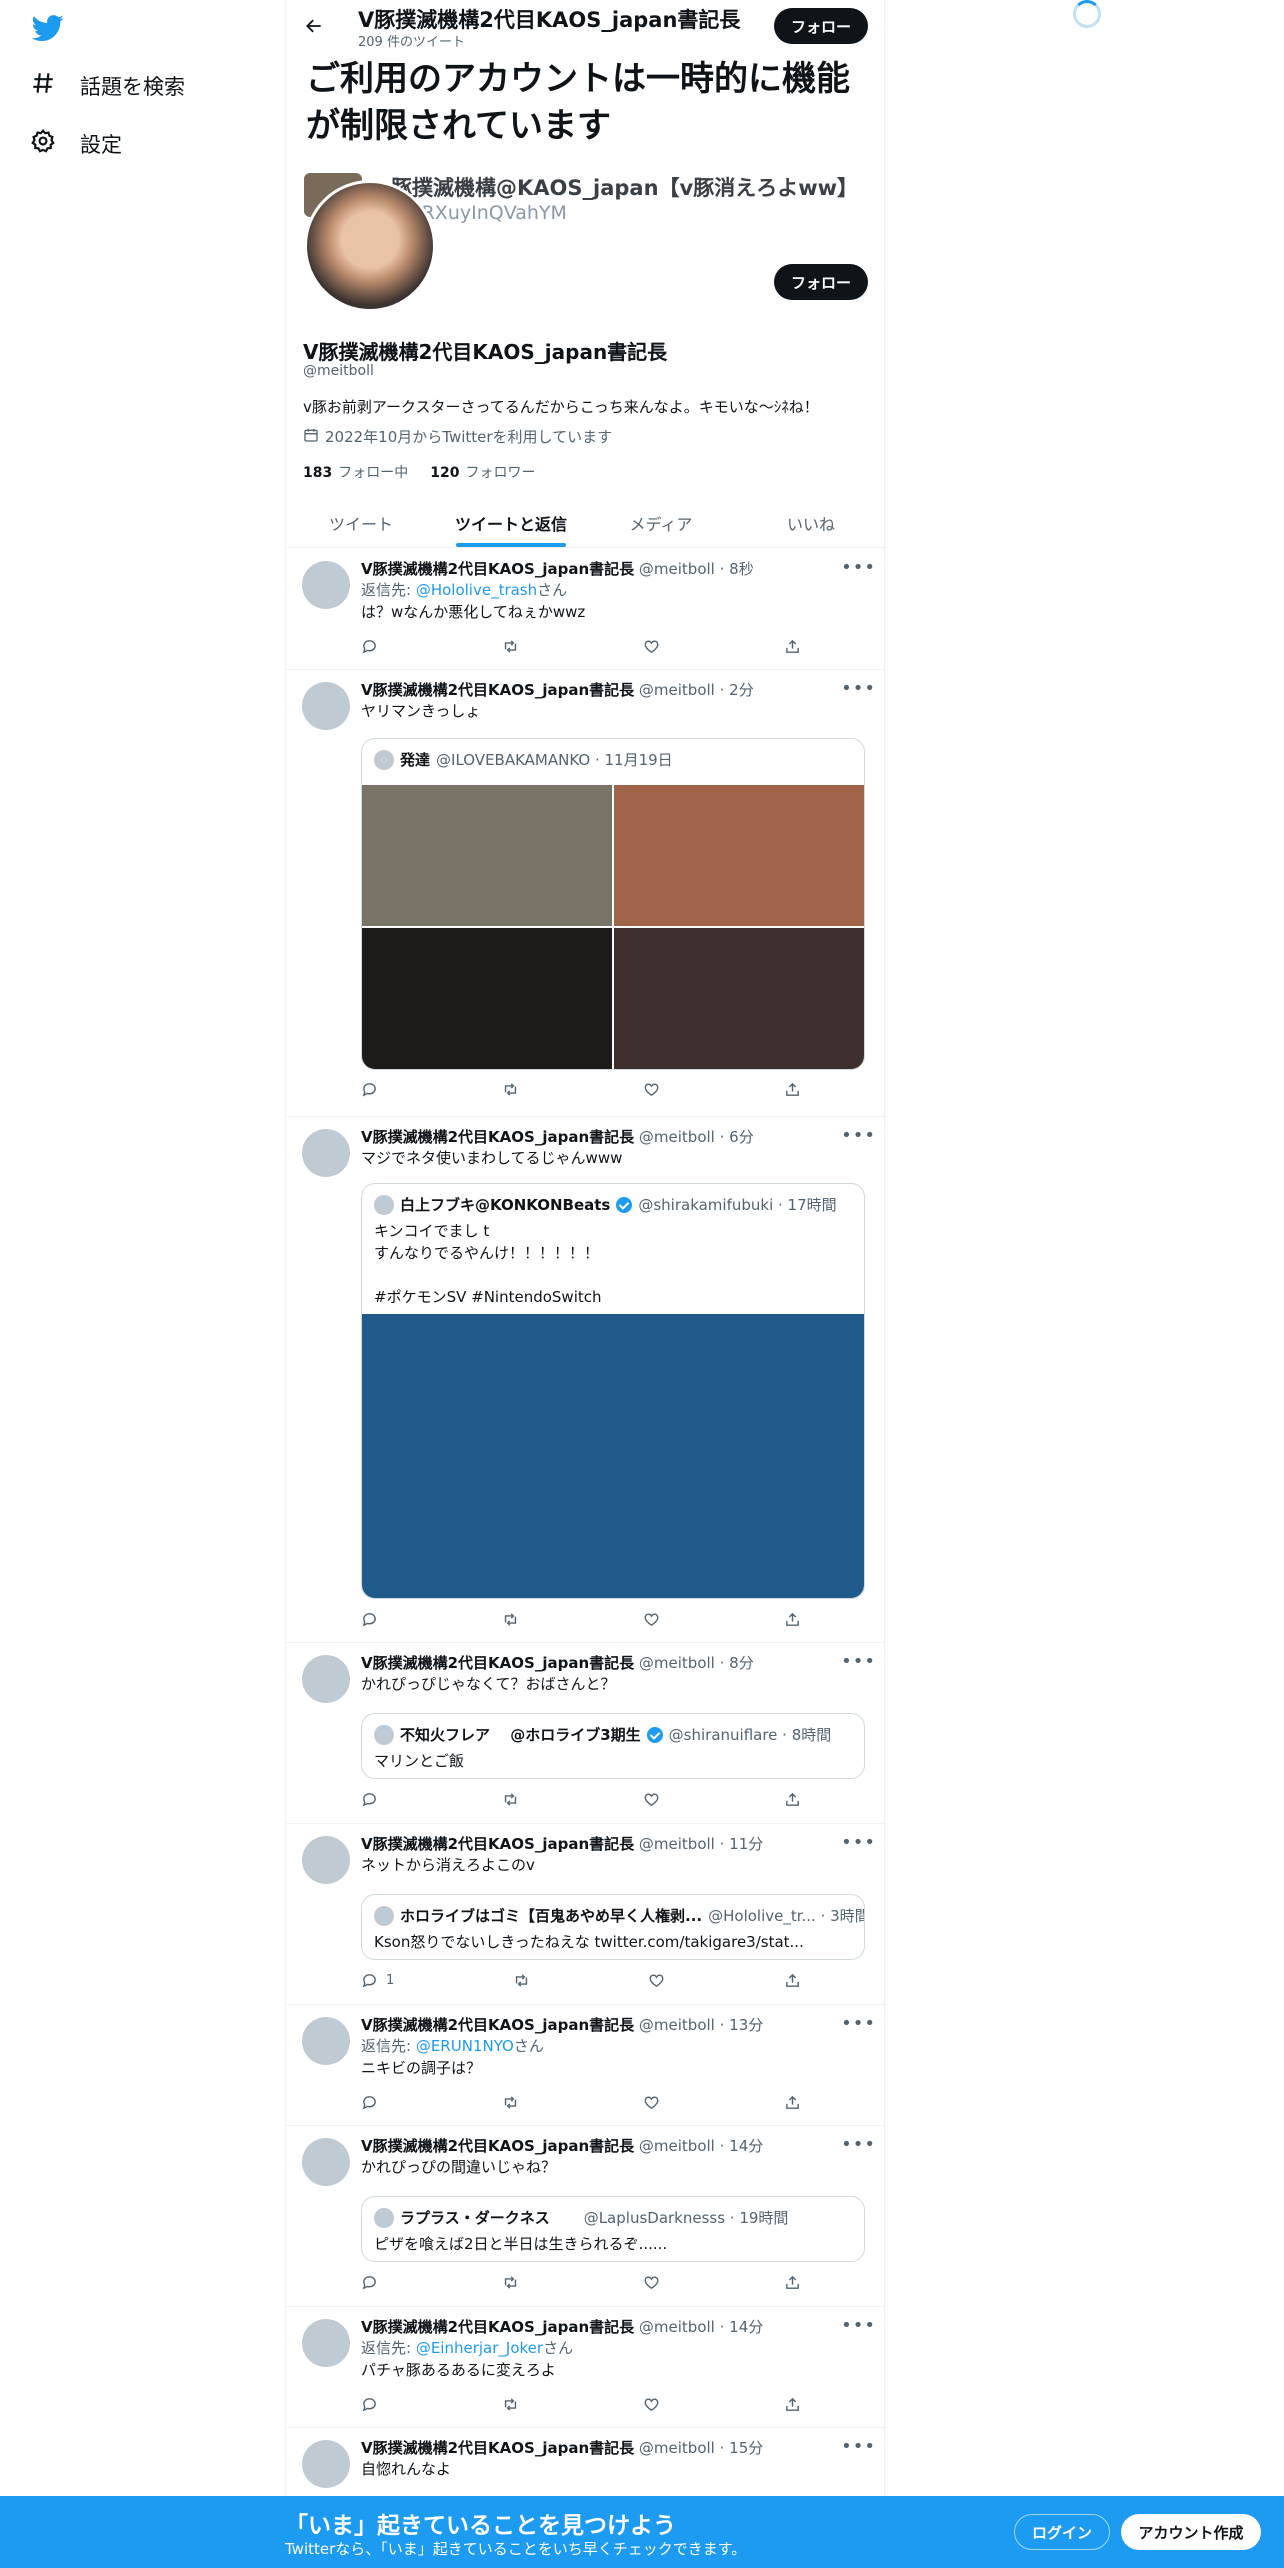 The image size is (1284, 2568). What do you see at coordinates (1062, 2532) in the screenshot?
I see `login-button: ログイン` at bounding box center [1062, 2532].